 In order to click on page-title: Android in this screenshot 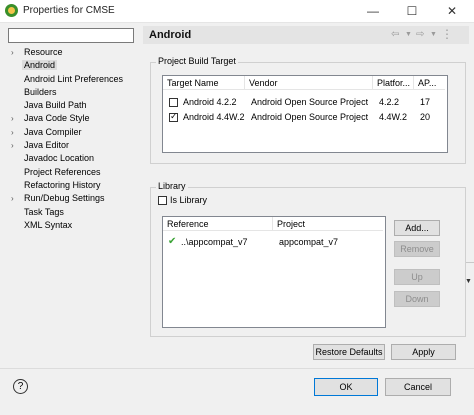, I will do `click(170, 35)`.